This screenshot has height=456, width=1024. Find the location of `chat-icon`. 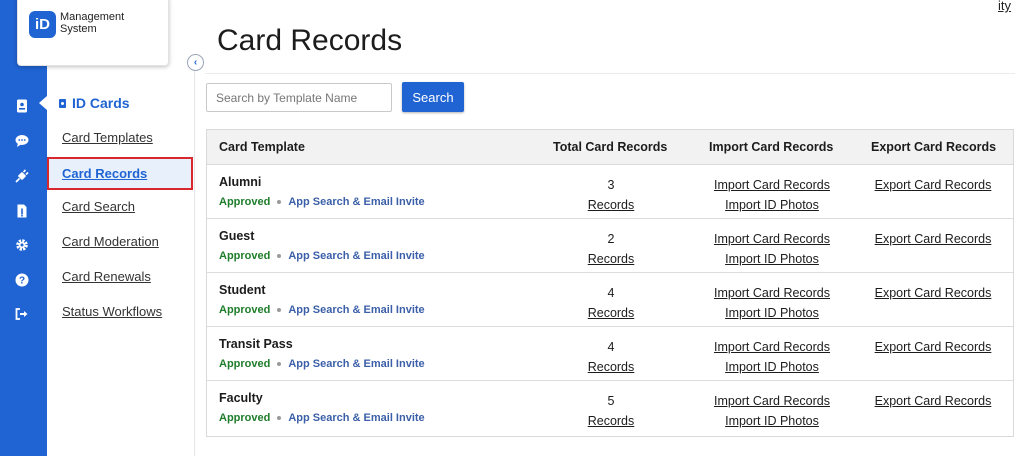

chat-icon is located at coordinates (22, 141).